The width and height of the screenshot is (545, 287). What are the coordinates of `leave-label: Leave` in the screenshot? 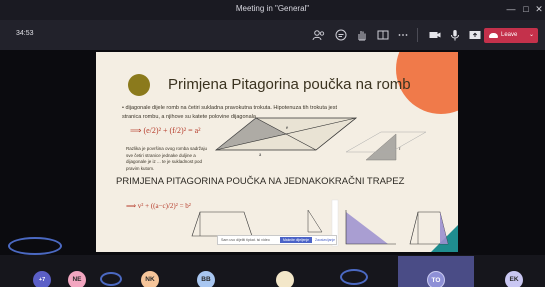 It's located at (509, 35).